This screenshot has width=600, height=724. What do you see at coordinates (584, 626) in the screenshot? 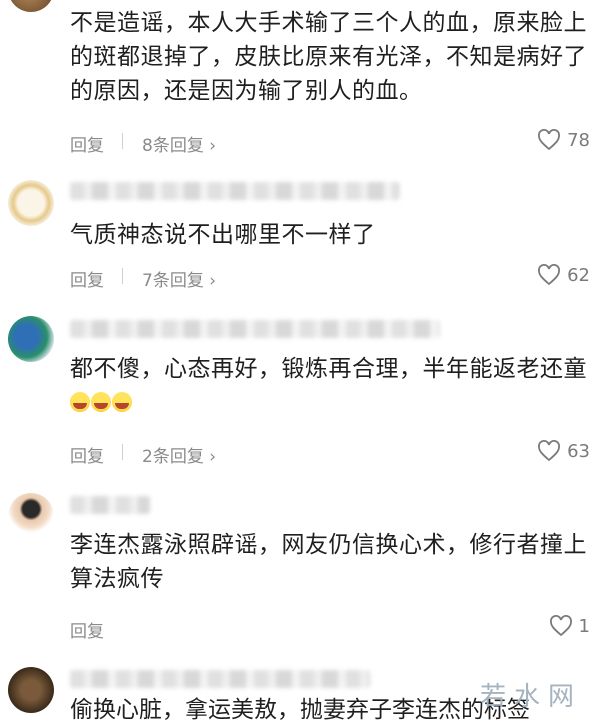
I see `like-count: 1` at bounding box center [584, 626].